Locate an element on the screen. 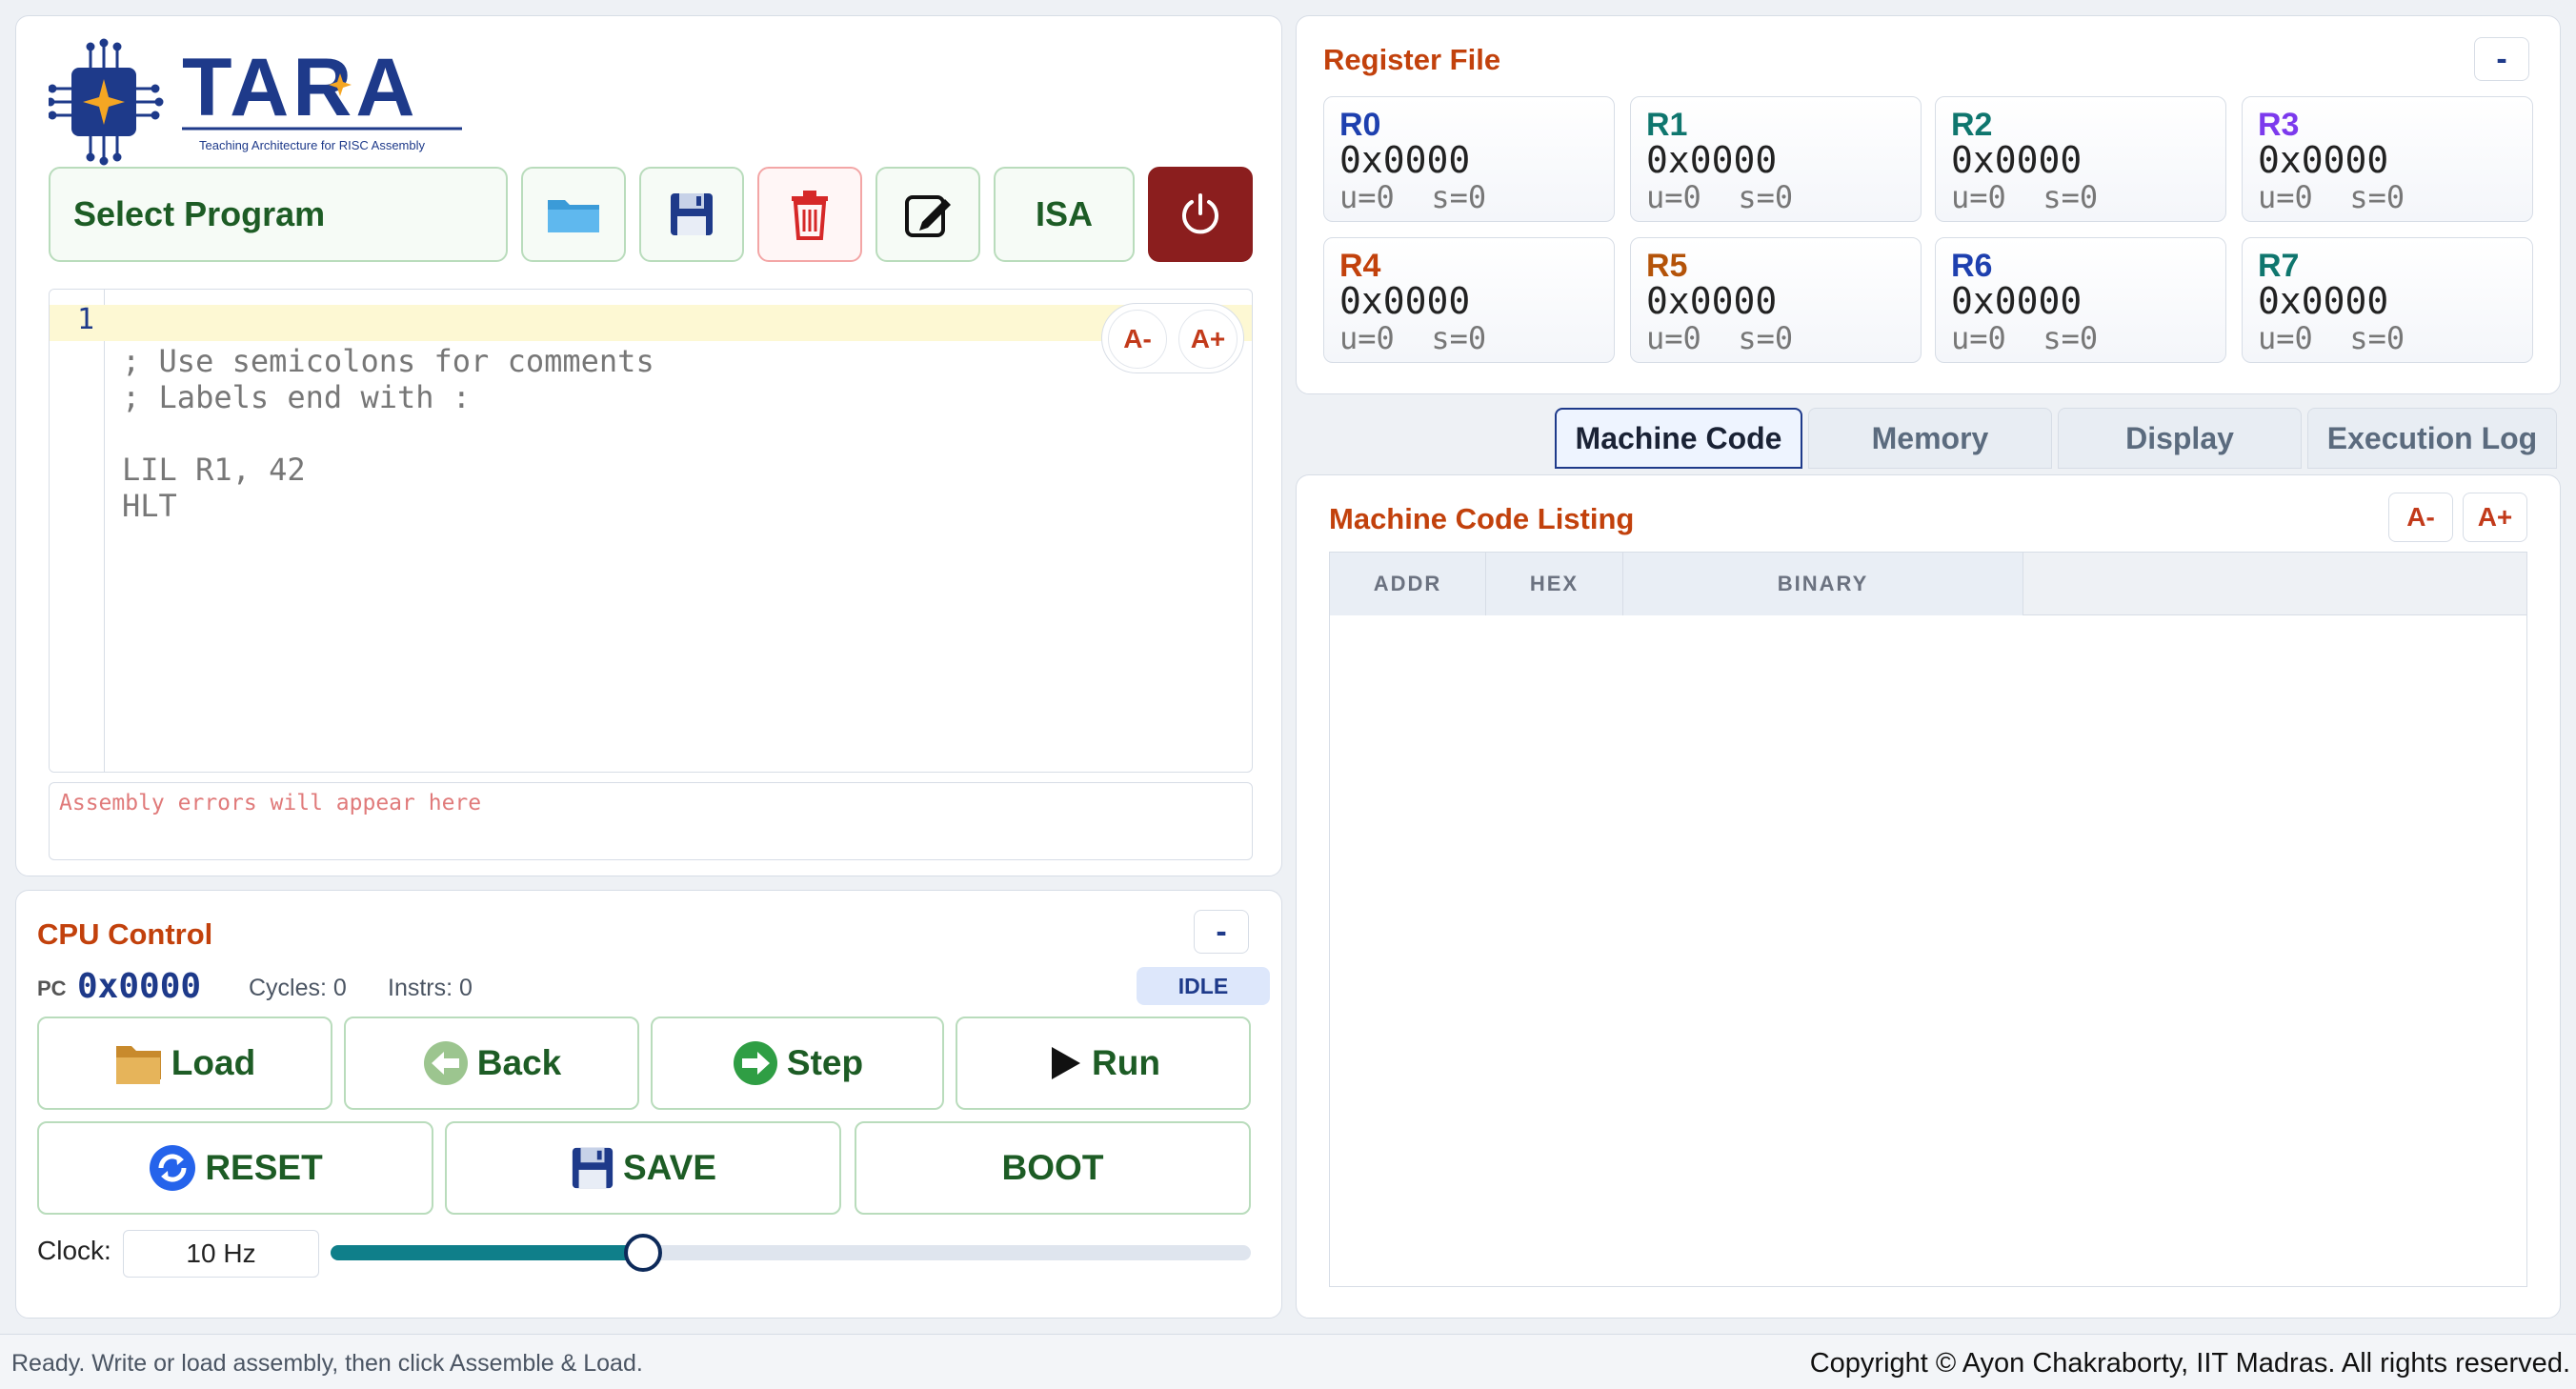 This screenshot has width=2576, height=1389. svg-text: TARA is located at coordinates (300, 87).